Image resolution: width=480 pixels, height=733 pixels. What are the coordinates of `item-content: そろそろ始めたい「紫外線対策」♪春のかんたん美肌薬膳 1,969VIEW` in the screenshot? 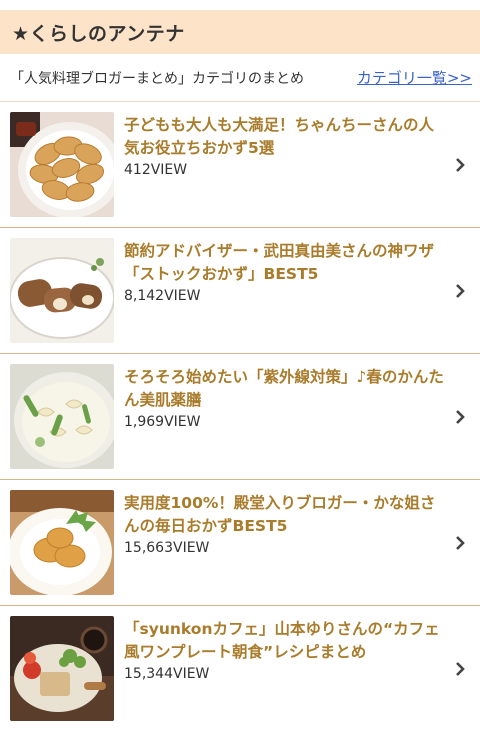 It's located at (284, 399).